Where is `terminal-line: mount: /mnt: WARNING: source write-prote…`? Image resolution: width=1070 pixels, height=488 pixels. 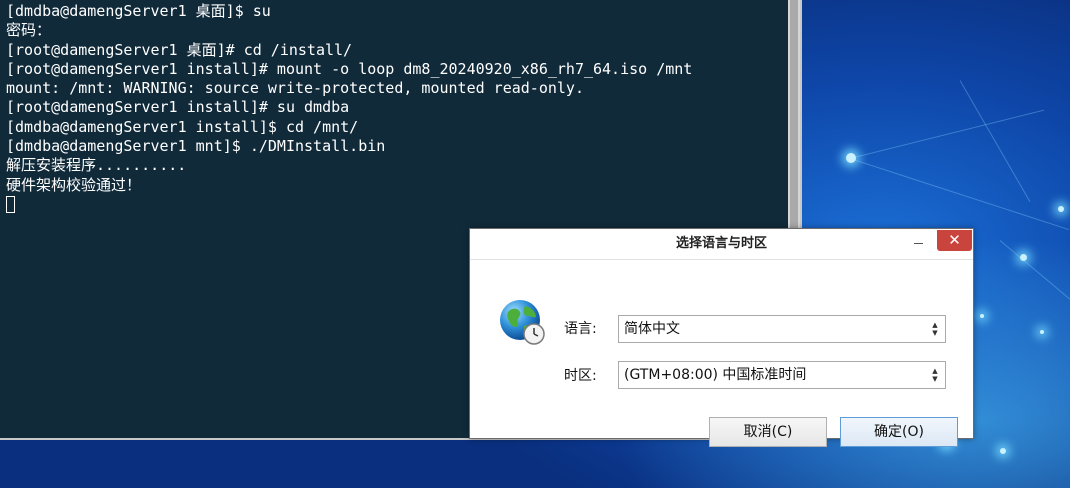
terminal-line: mount: /mnt: WARNING: source write-prote… is located at coordinates (295, 88).